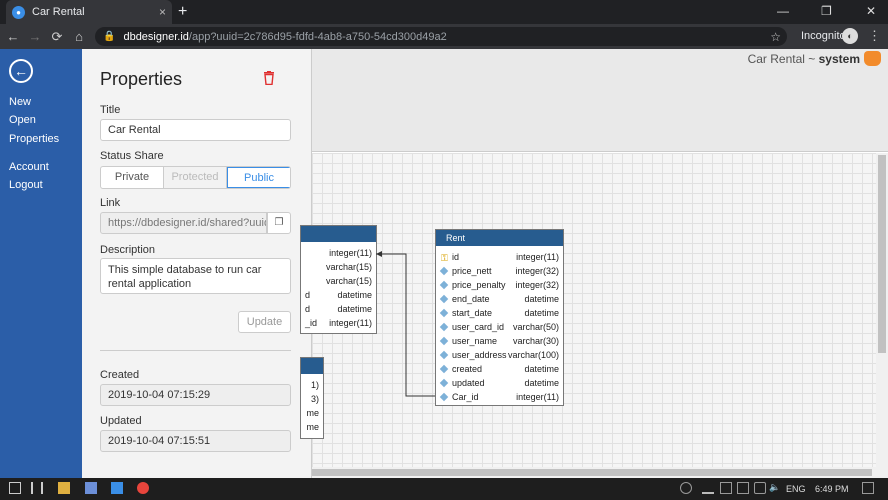  What do you see at coordinates (143, 488) in the screenshot?
I see `chrome-icon` at bounding box center [143, 488].